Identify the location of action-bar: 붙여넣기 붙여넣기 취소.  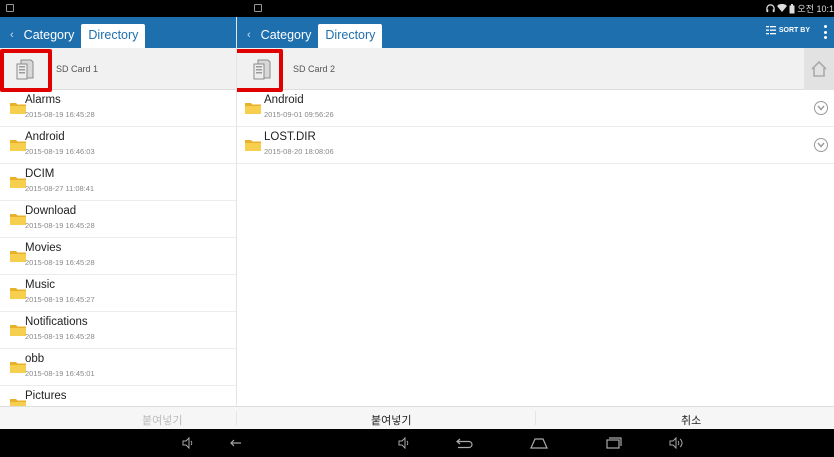
(417, 417).